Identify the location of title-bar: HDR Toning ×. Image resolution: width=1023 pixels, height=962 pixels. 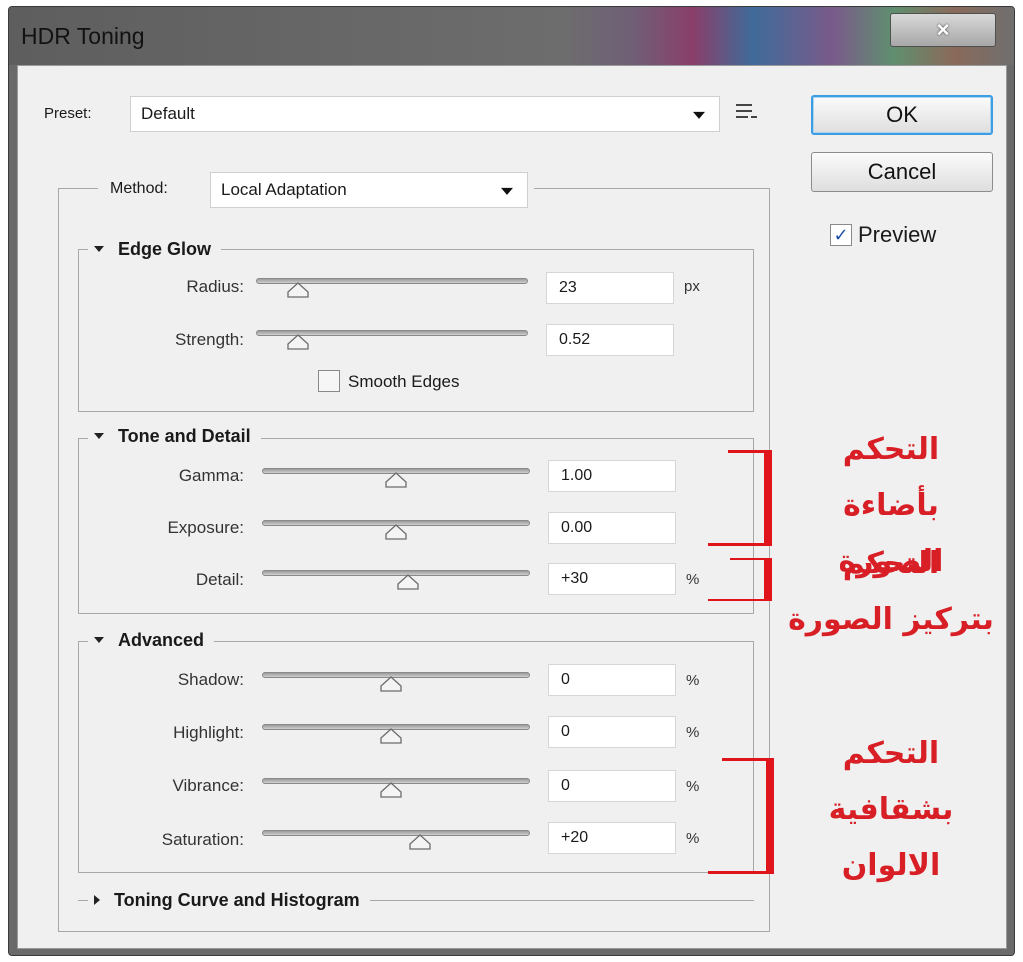
(511, 36).